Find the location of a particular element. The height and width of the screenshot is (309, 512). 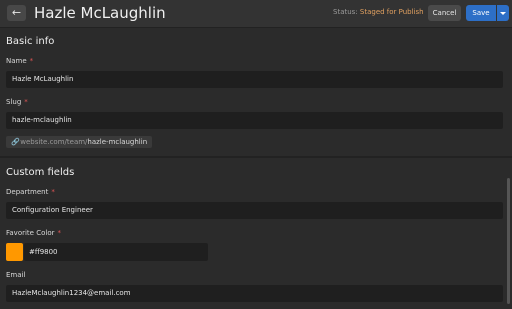

name-input: Hazle McLaughlin is located at coordinates (254, 79).